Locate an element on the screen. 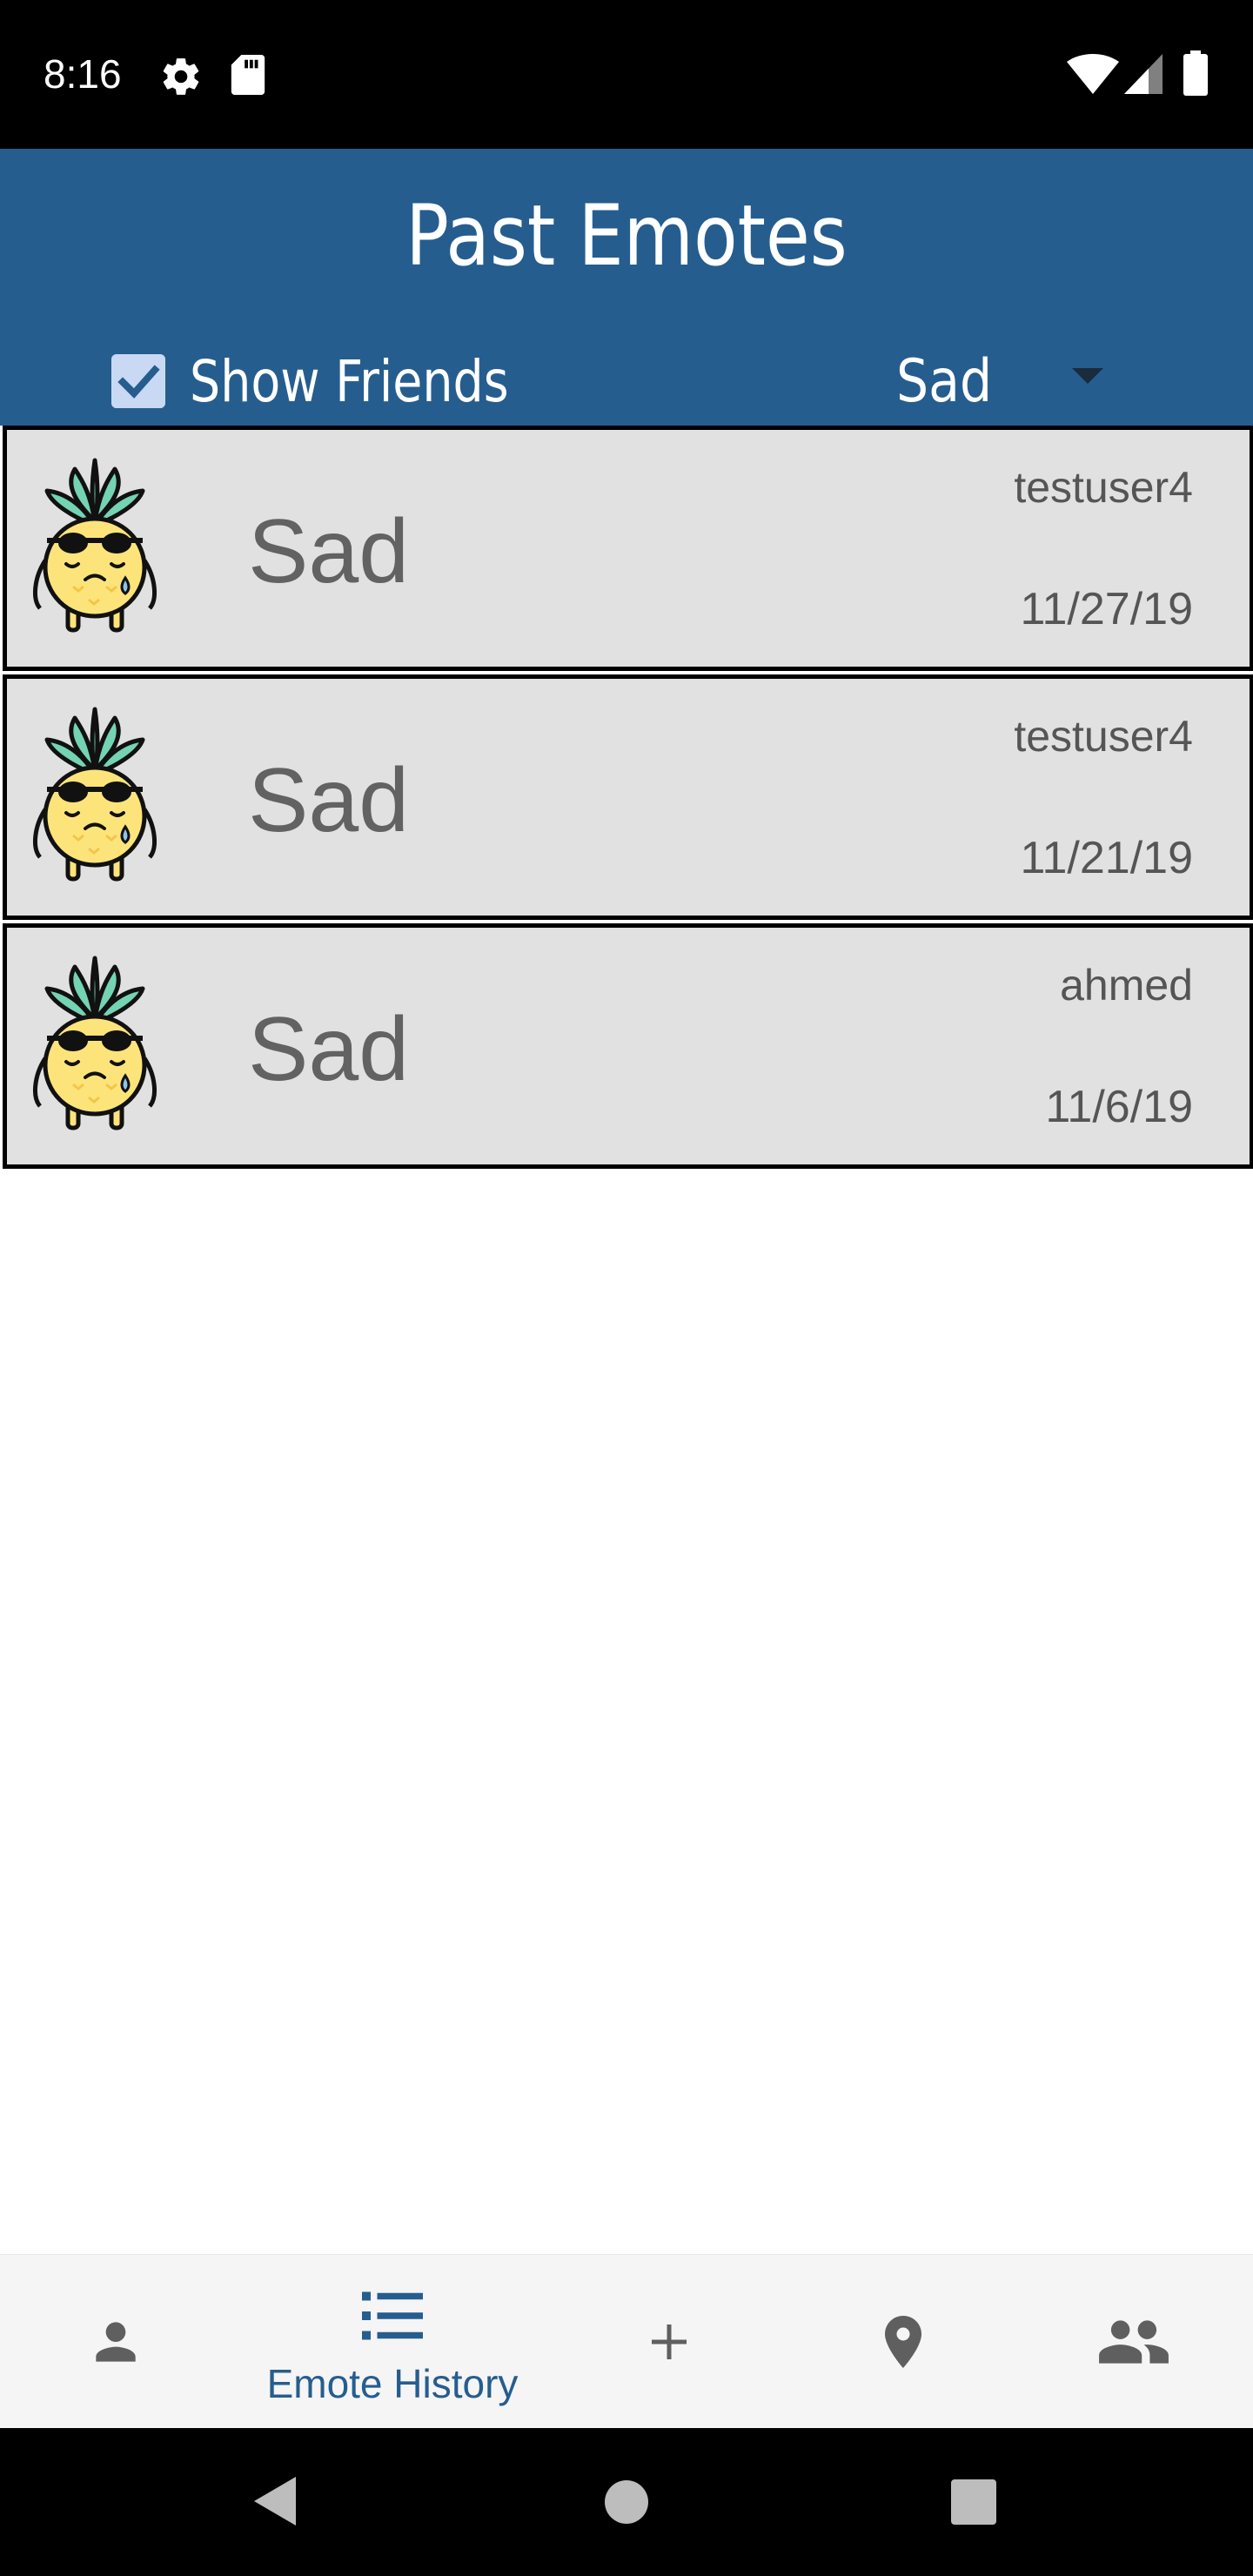 The width and height of the screenshot is (1253, 2576). status-bar: 8:16 is located at coordinates (626, 74).